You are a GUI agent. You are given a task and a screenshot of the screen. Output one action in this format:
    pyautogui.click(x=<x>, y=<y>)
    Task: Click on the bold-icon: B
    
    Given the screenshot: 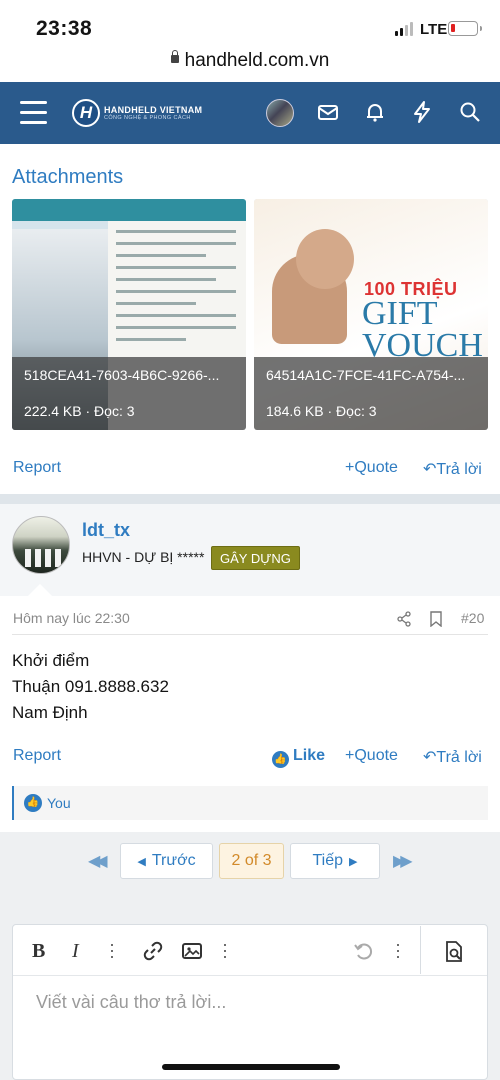 What is the action you would take?
    pyautogui.click(x=38, y=952)
    